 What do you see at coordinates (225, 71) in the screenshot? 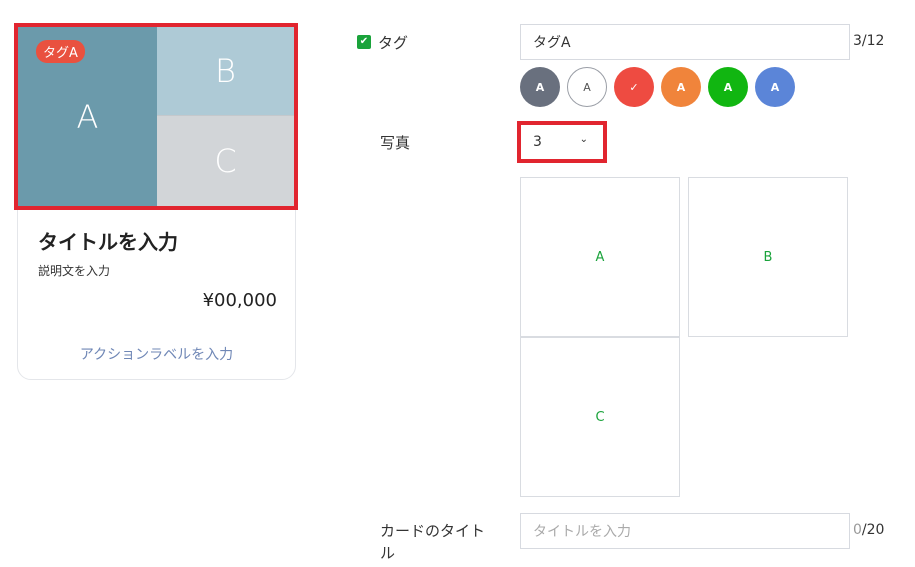
I see `photo-tile-b: B` at bounding box center [225, 71].